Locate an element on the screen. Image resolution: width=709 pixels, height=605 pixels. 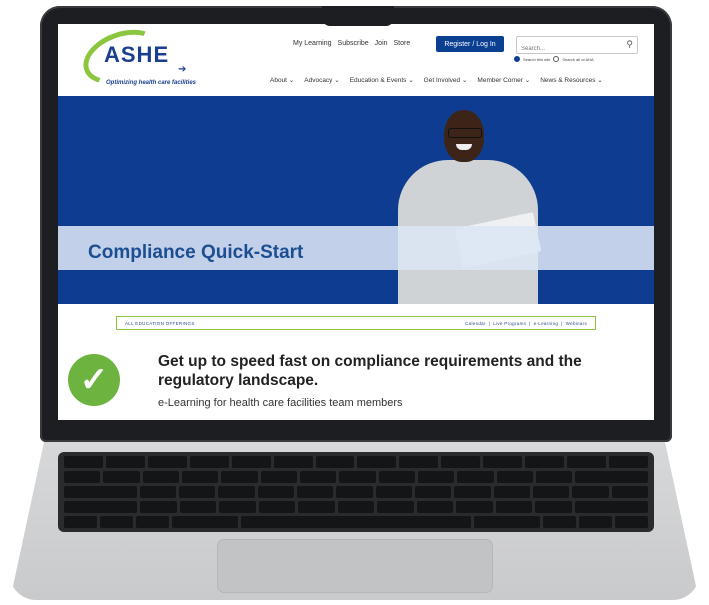
laptop-trackpad is located at coordinates (355, 566).